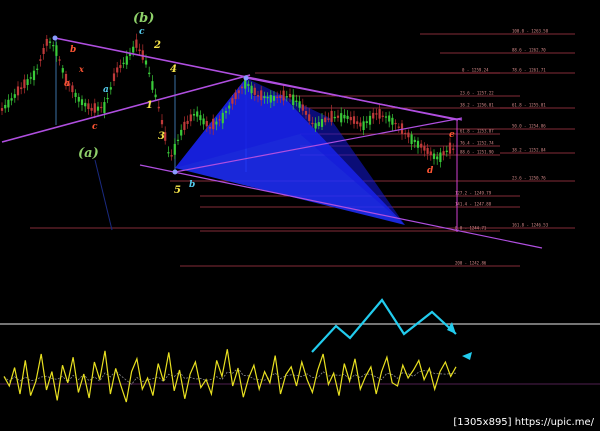 The image size is (600, 431). Describe the element at coordinates (475, 70) in the screenshot. I see `fib-level-label: 0 - 1259.24` at that location.